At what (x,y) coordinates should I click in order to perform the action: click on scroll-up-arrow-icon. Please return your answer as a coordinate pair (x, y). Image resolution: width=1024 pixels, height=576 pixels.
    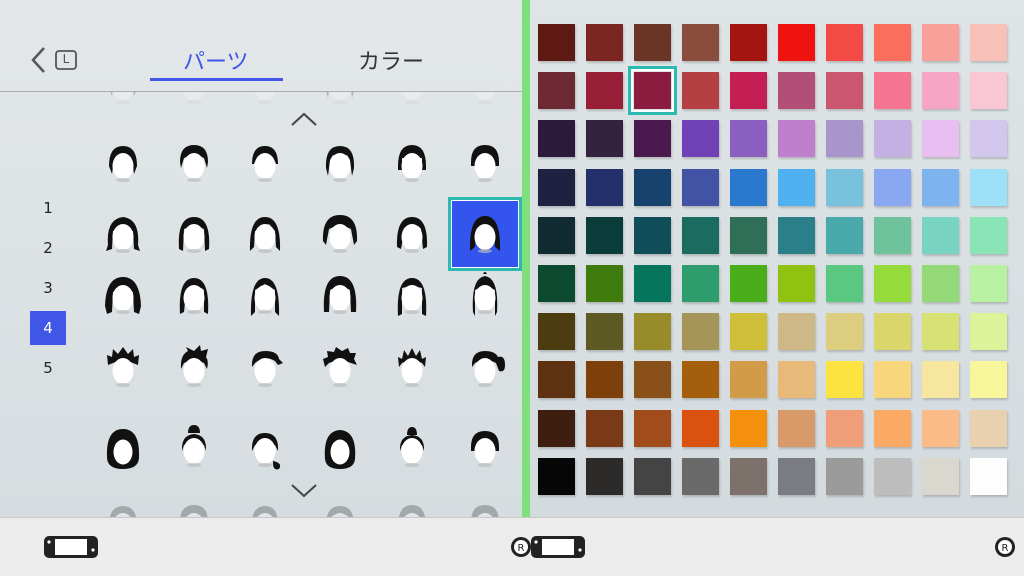
    Looking at the image, I should click on (304, 119).